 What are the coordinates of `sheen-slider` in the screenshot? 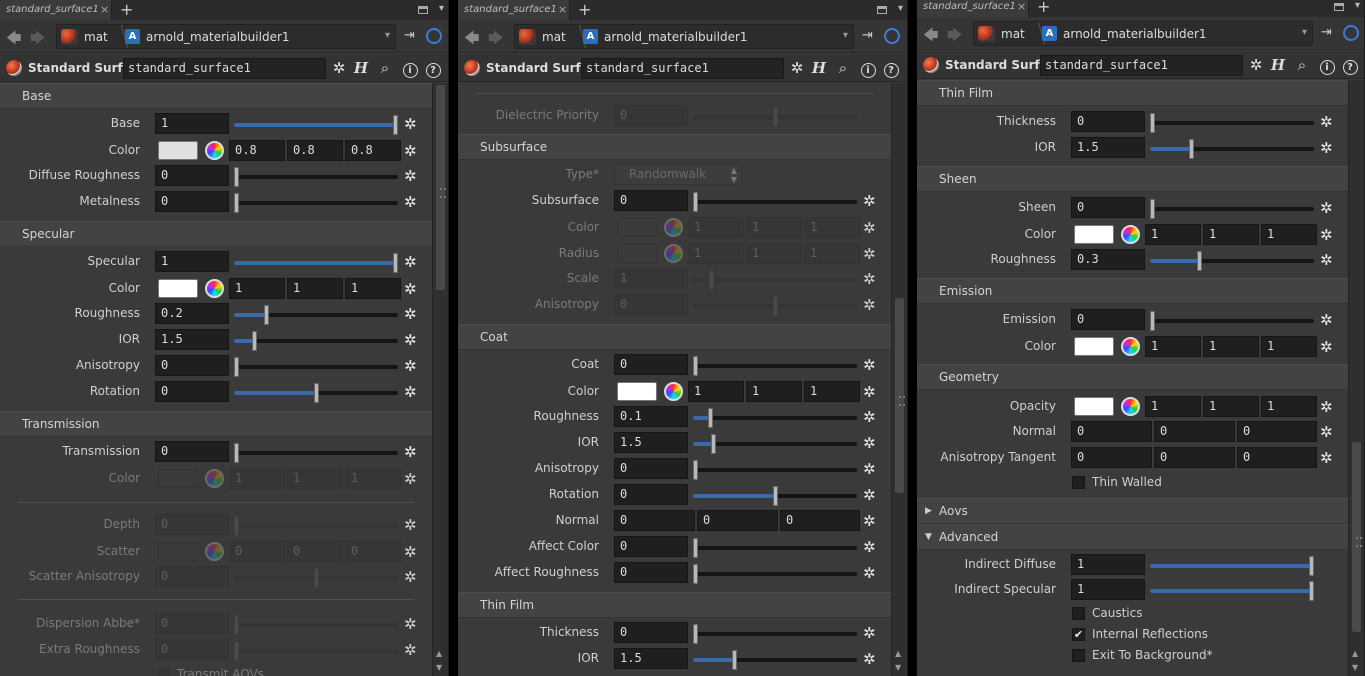 It's located at (1232, 209).